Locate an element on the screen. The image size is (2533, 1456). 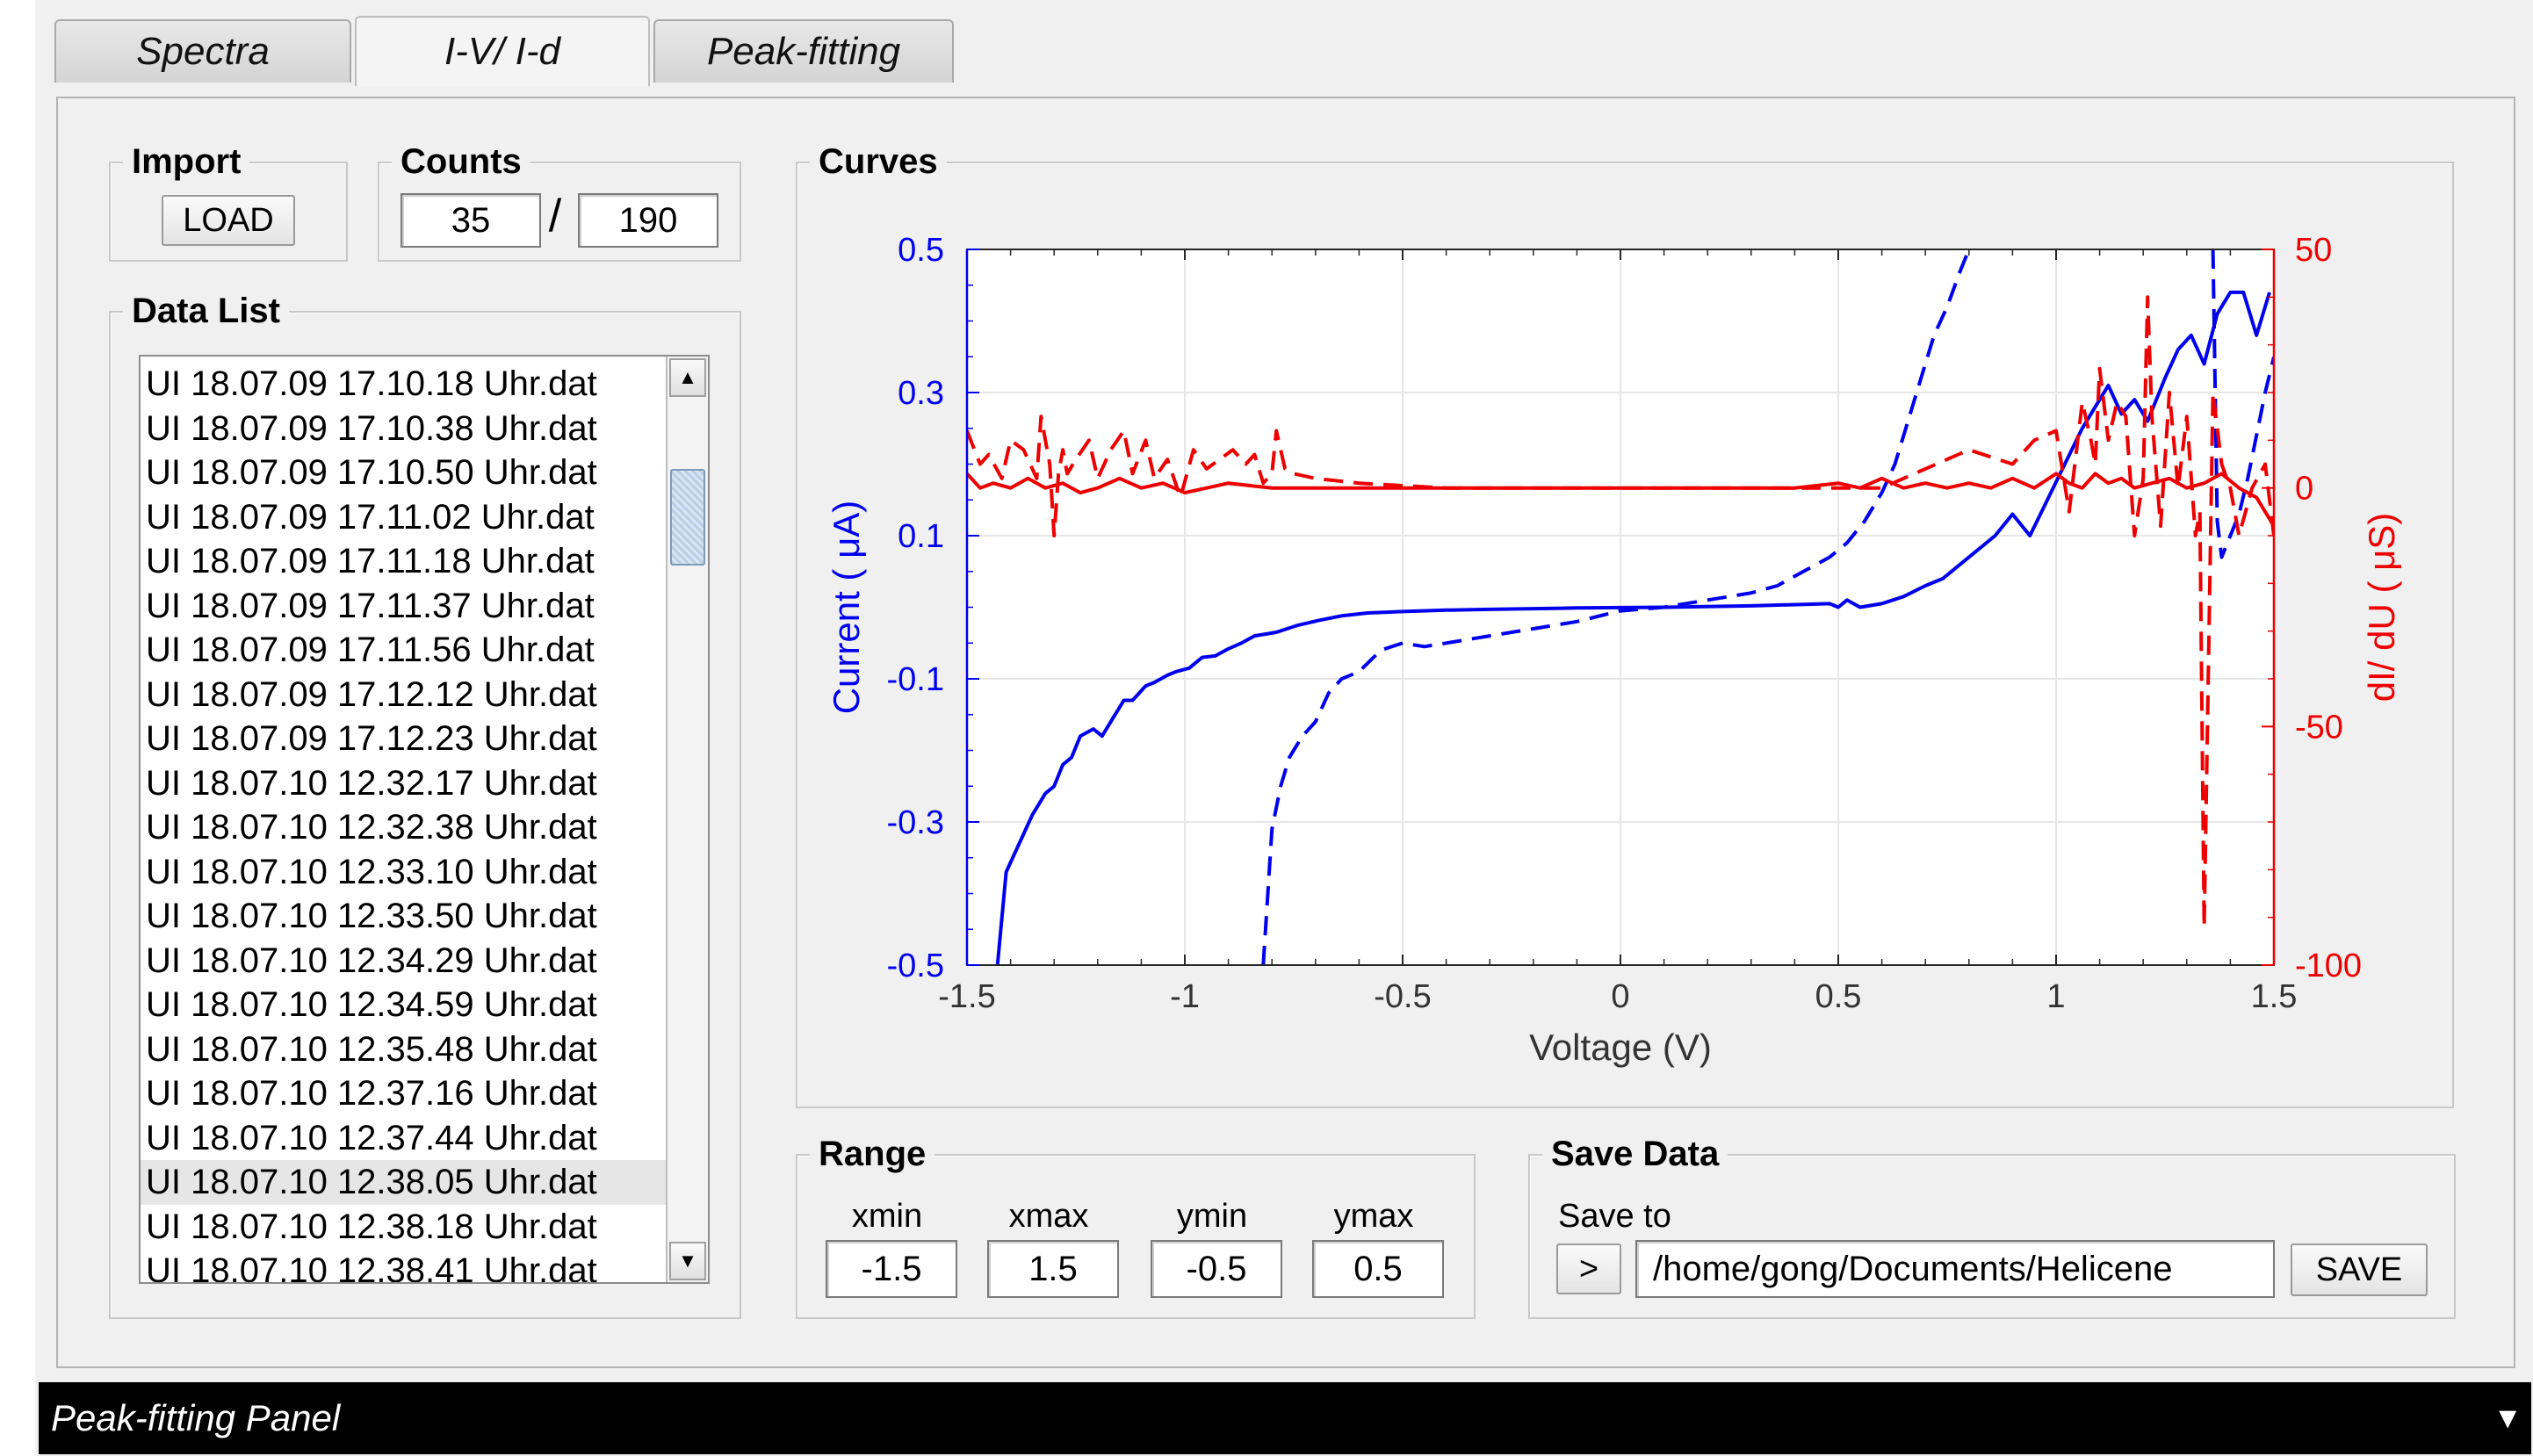
tab-spectra: Spectra is located at coordinates (202, 51).